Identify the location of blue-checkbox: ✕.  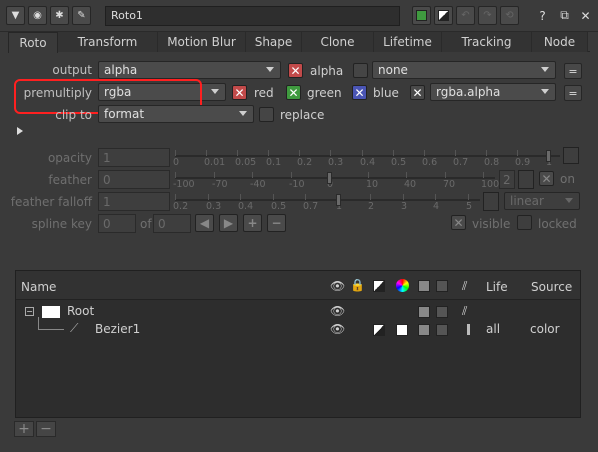
(359, 92).